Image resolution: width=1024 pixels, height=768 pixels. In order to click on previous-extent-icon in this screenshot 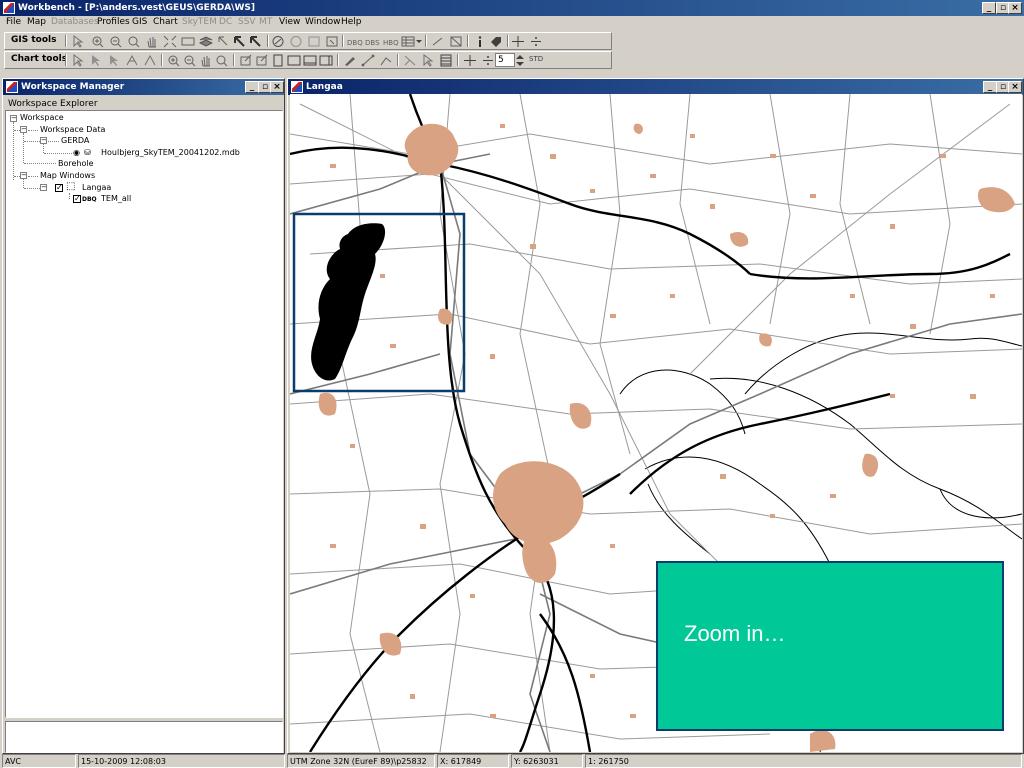, I will do `click(224, 41)`.